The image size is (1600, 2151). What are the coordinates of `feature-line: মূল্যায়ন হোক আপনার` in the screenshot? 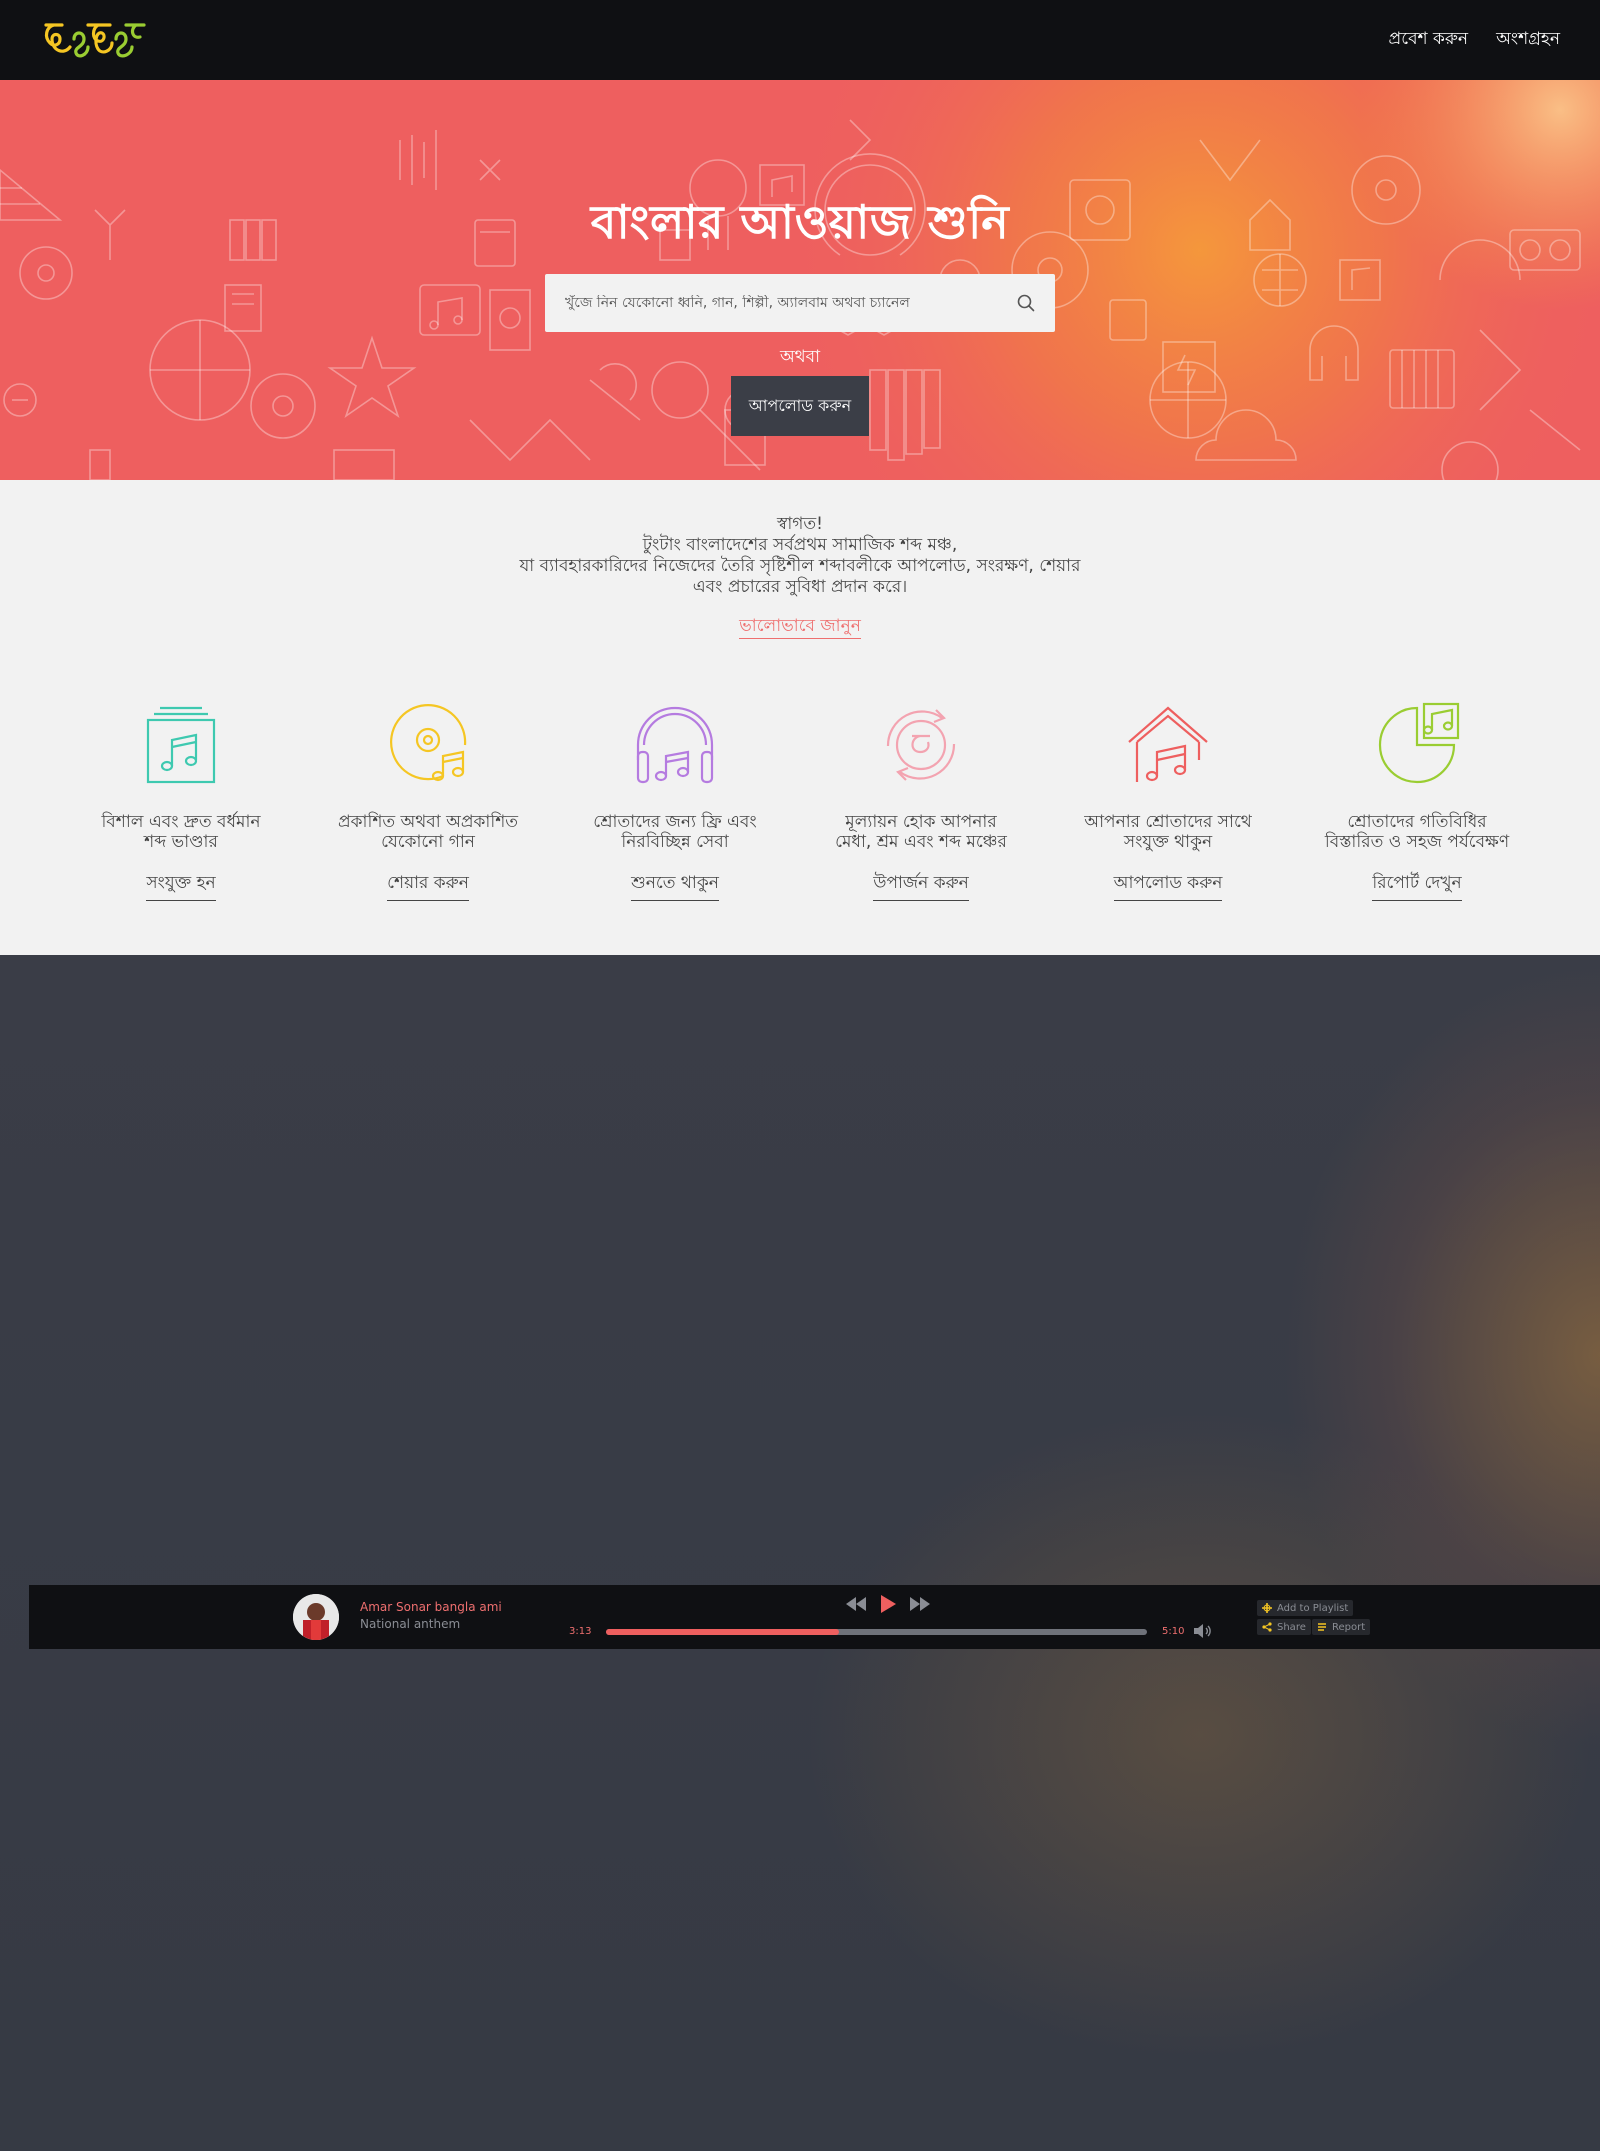 It's located at (921, 822).